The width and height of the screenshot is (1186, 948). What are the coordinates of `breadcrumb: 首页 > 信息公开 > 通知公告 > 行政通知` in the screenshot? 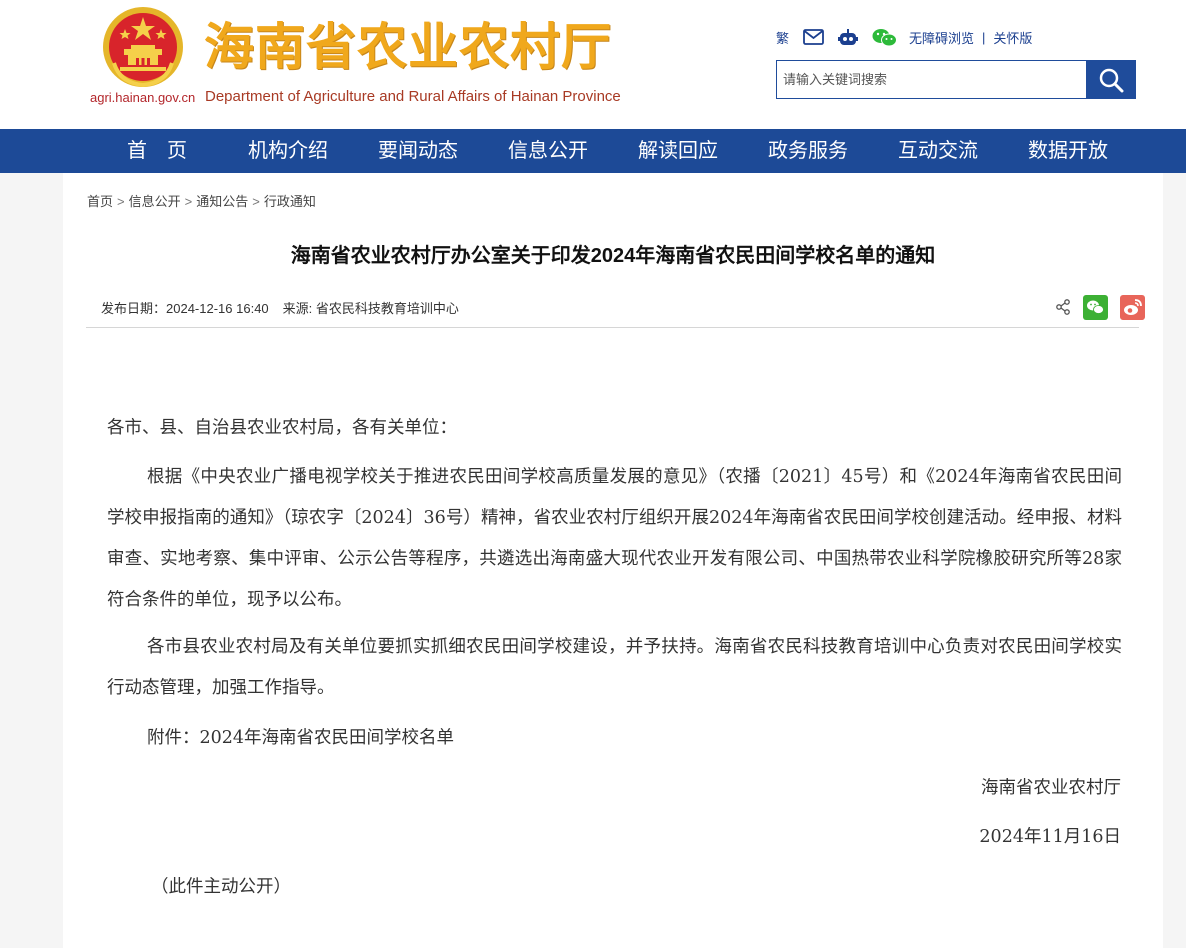 It's located at (201, 200).